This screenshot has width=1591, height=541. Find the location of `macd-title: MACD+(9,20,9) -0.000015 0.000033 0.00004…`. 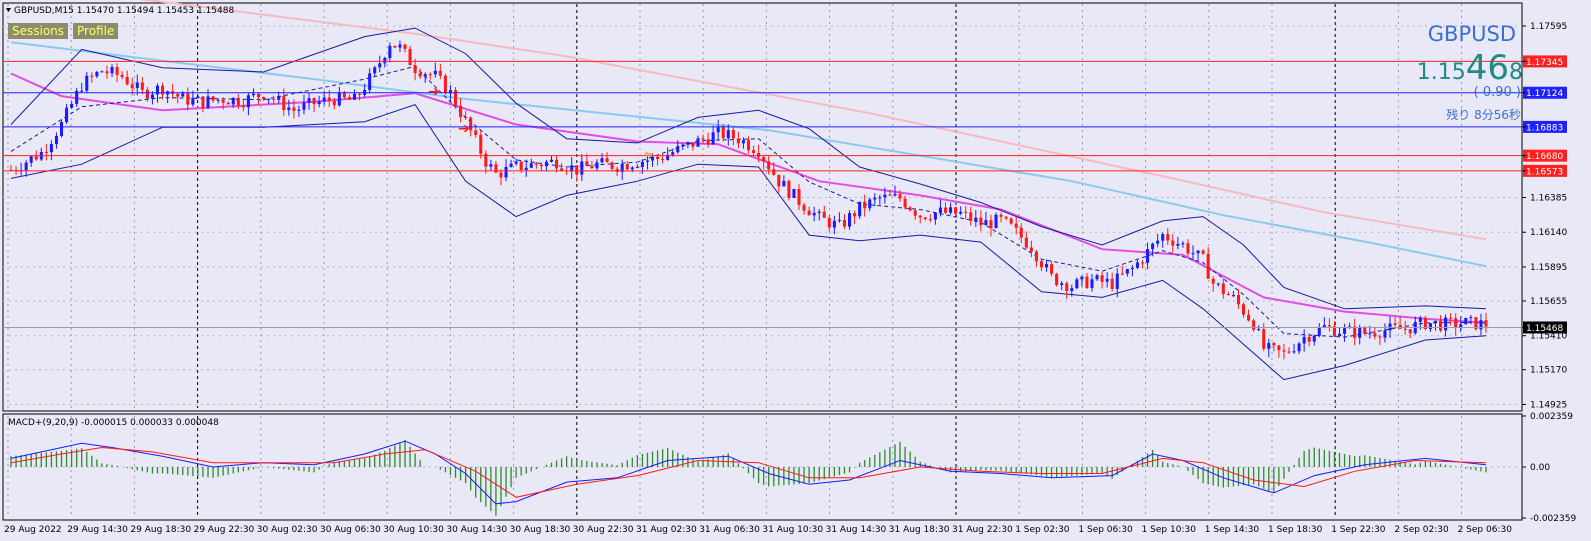

macd-title: MACD+(9,20,9) -0.000015 0.000033 0.00004… is located at coordinates (113, 423).